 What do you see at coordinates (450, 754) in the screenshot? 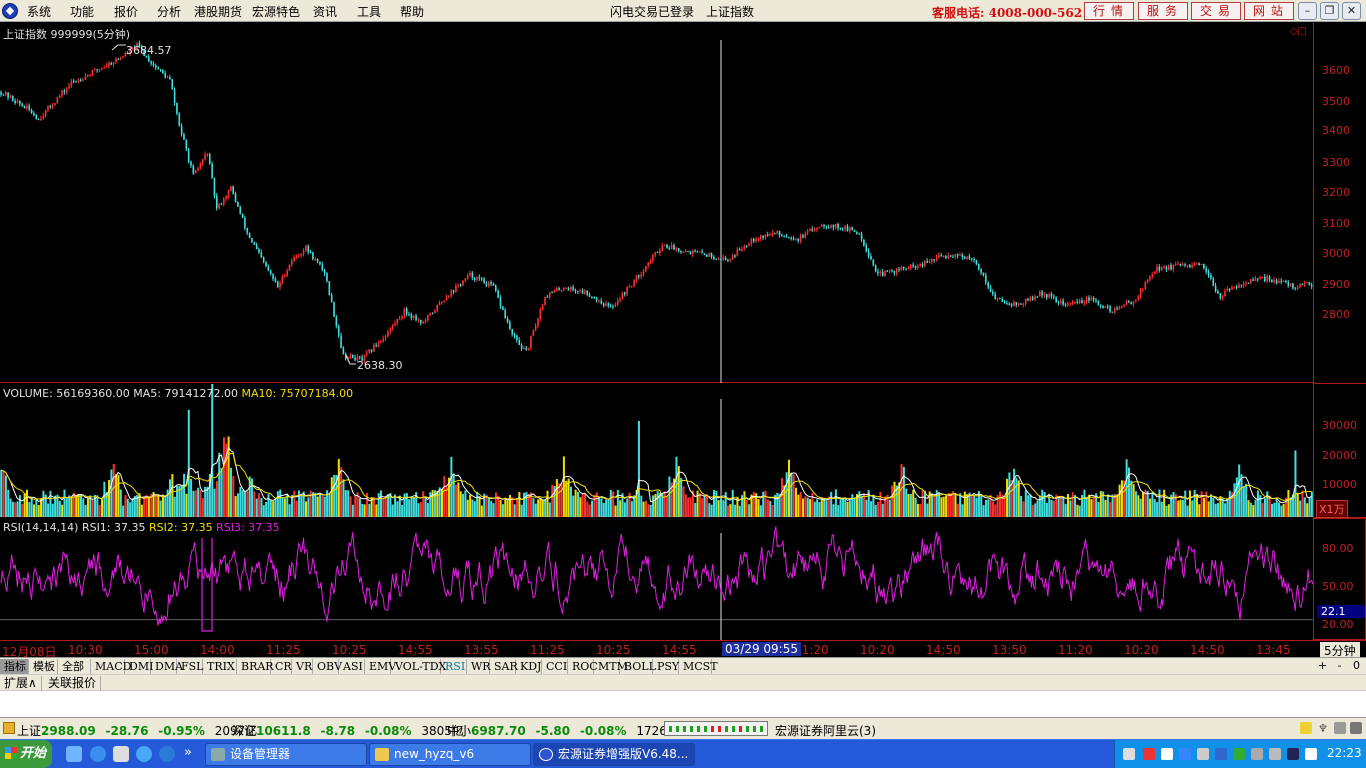
I see `task-folder: new_hyzq_v6` at bounding box center [450, 754].